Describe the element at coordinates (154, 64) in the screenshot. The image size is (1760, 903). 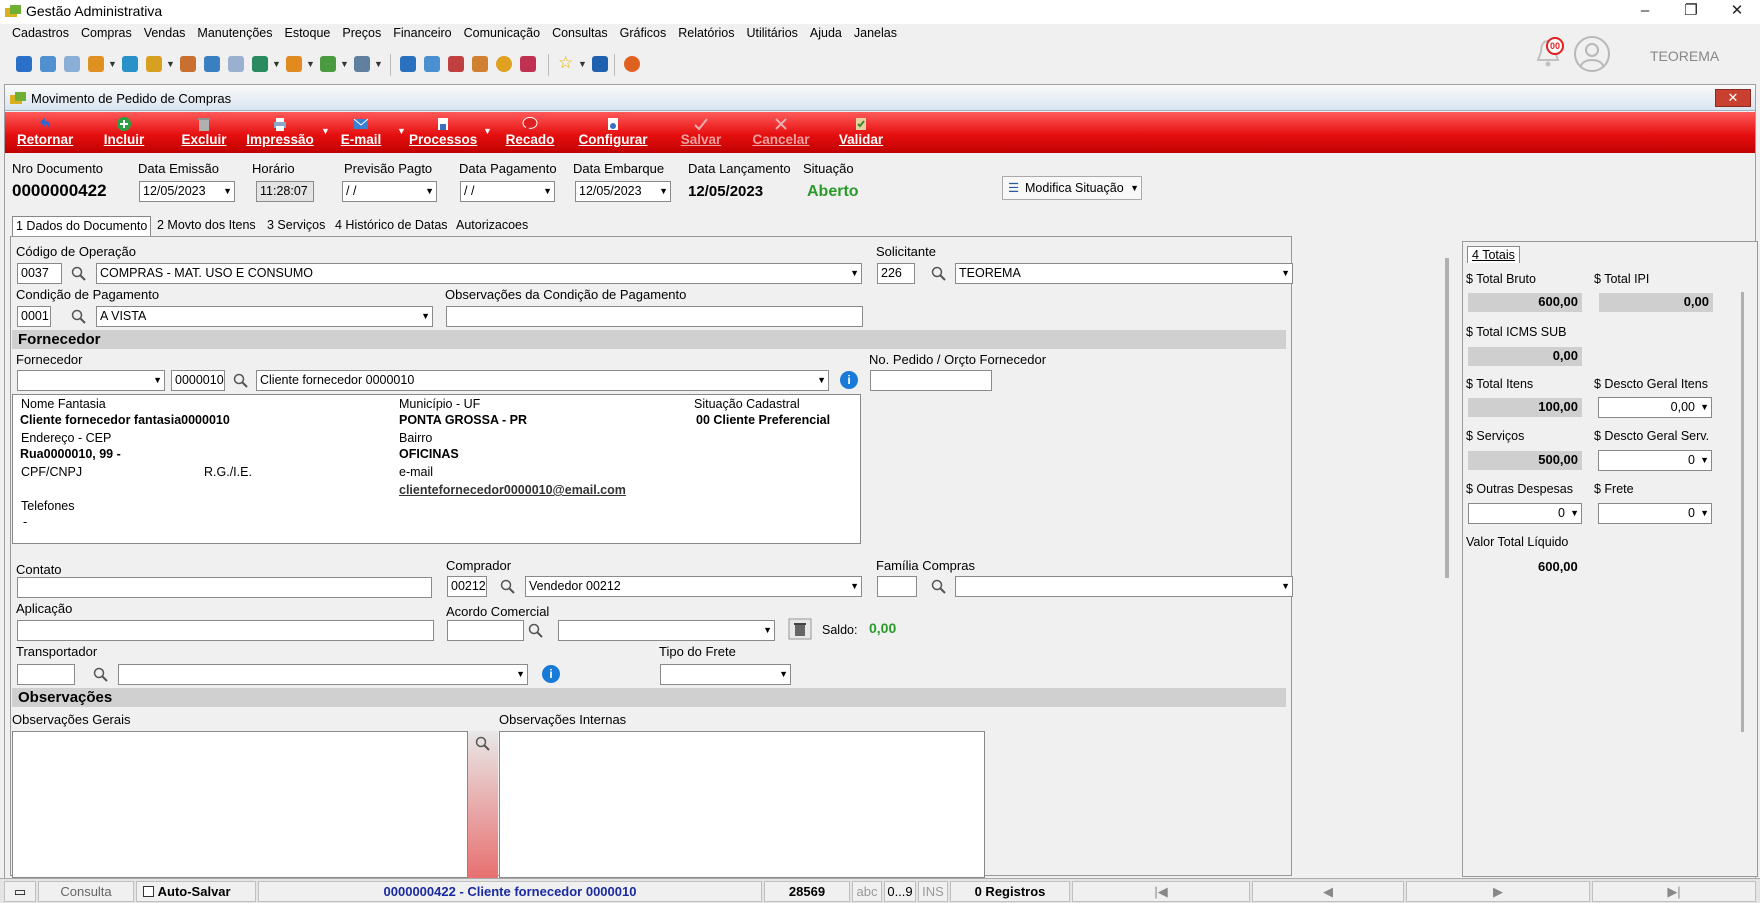
I see `box-icon` at that location.